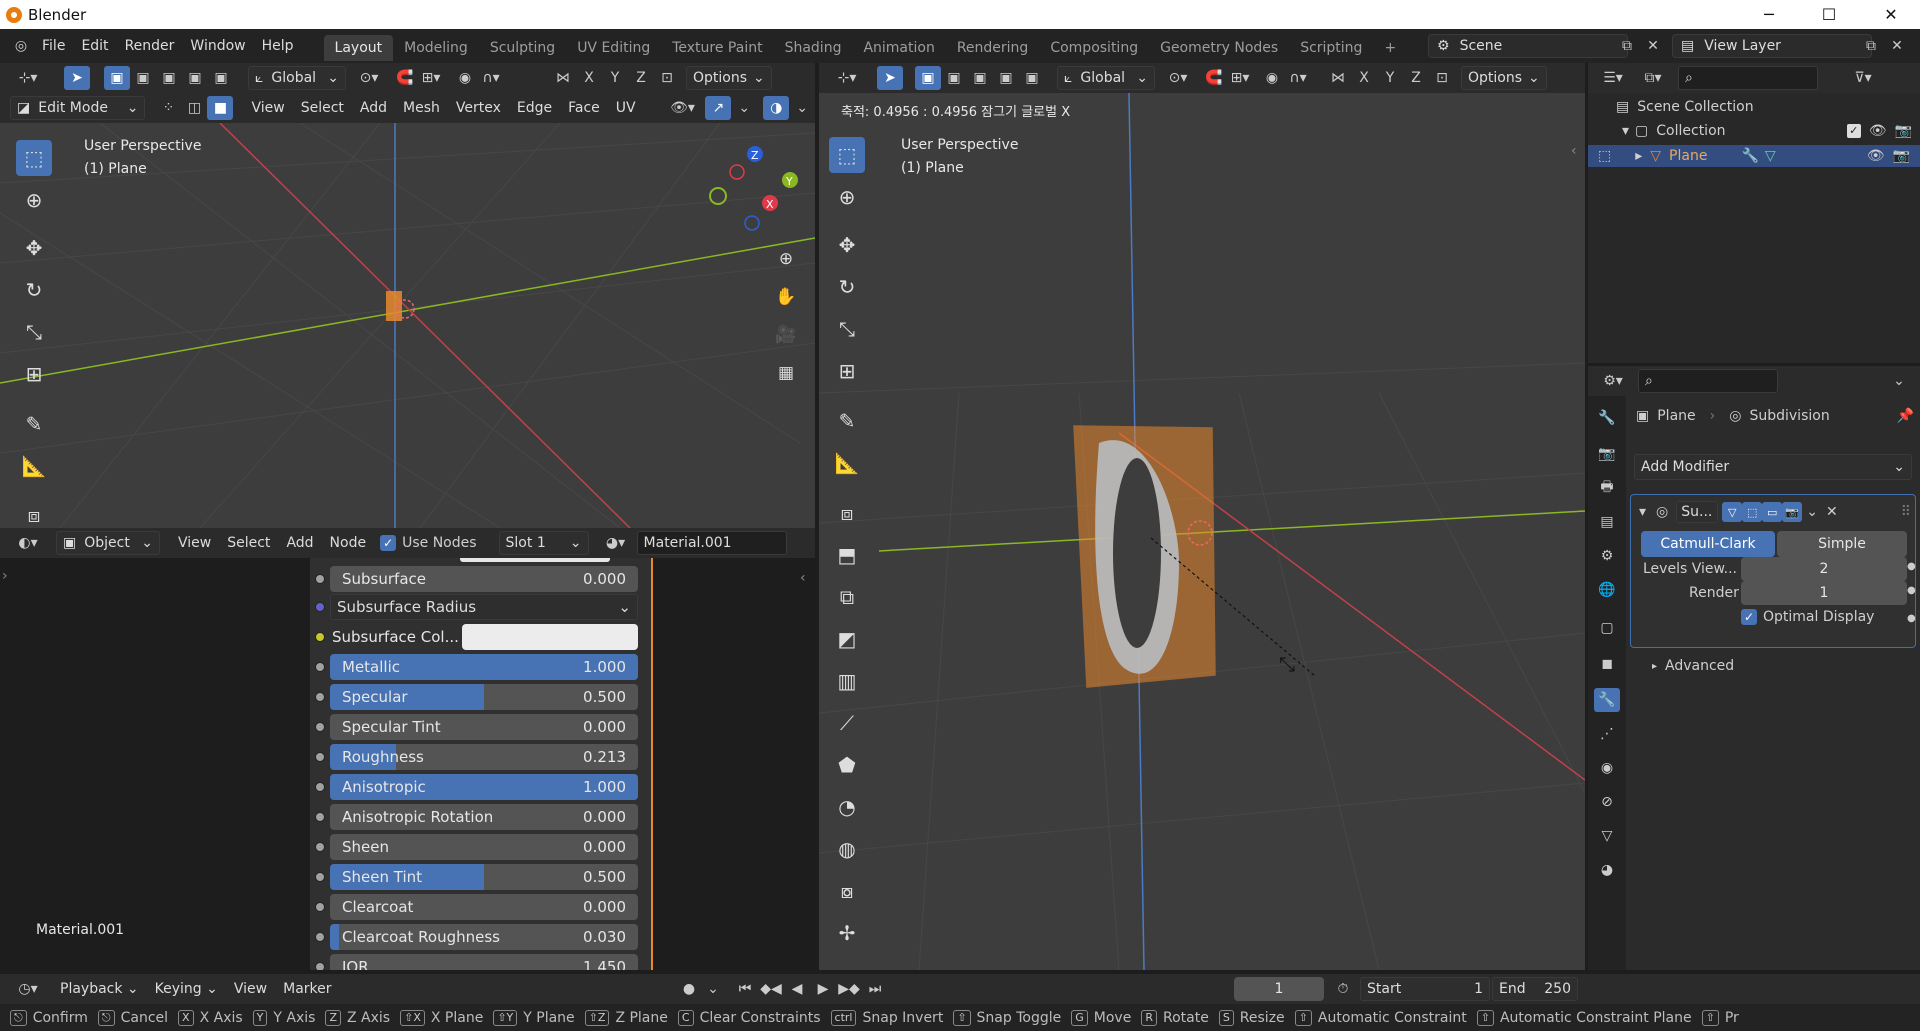 This screenshot has width=1920, height=1031. Describe the element at coordinates (1772, 46) in the screenshot. I see `view-layer-selector: ▤ View Layer` at that location.